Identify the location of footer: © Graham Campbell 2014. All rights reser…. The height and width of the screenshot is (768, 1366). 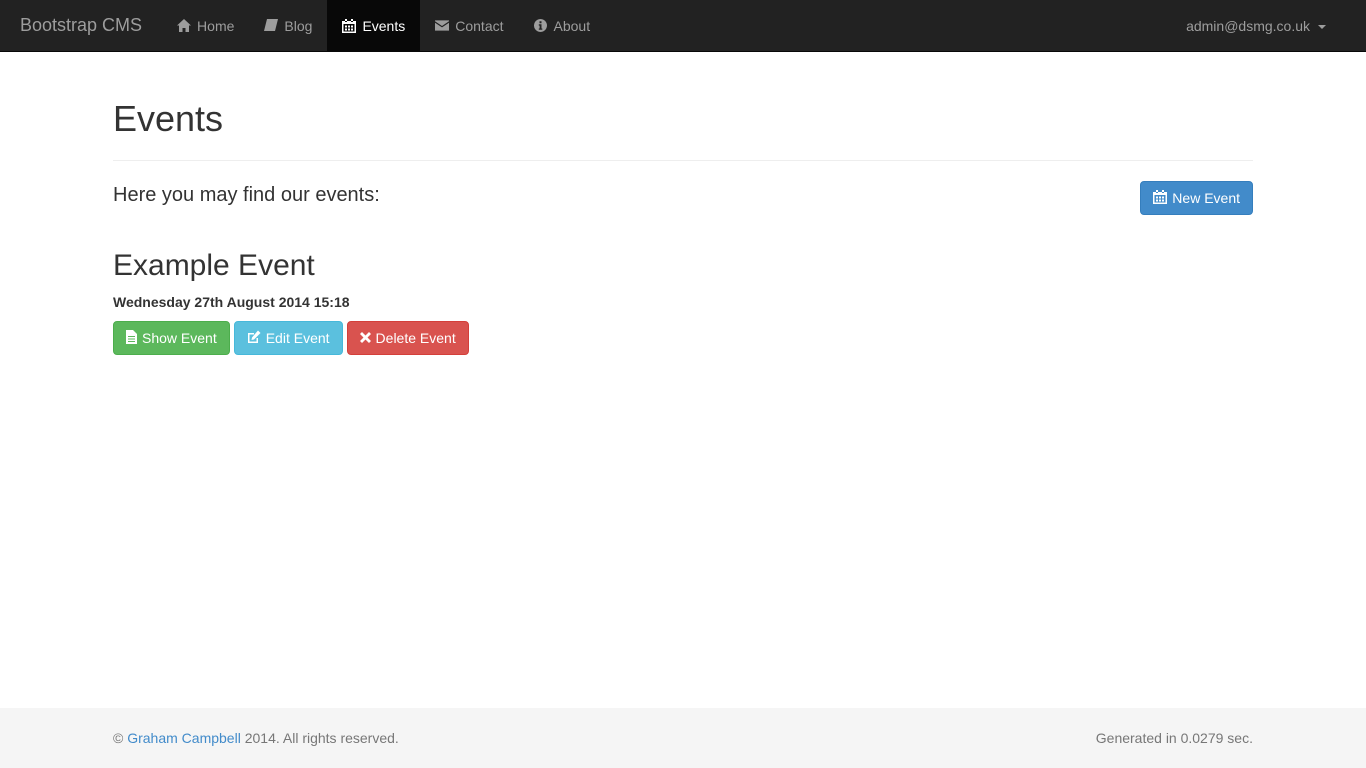
(683, 738).